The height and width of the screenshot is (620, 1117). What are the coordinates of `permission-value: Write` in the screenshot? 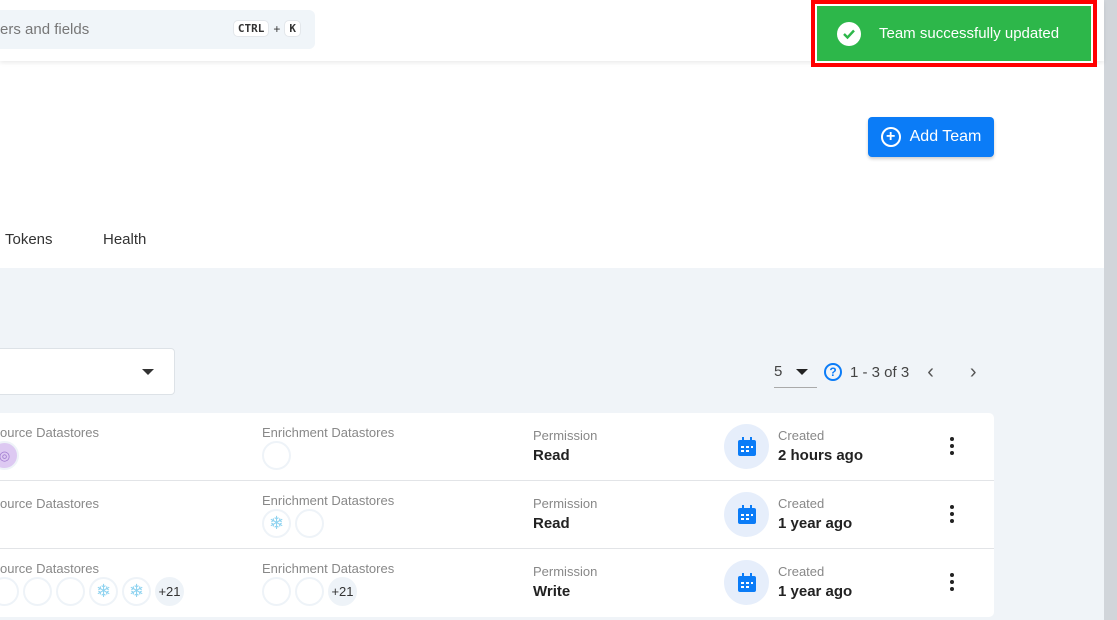 It's located at (552, 591).